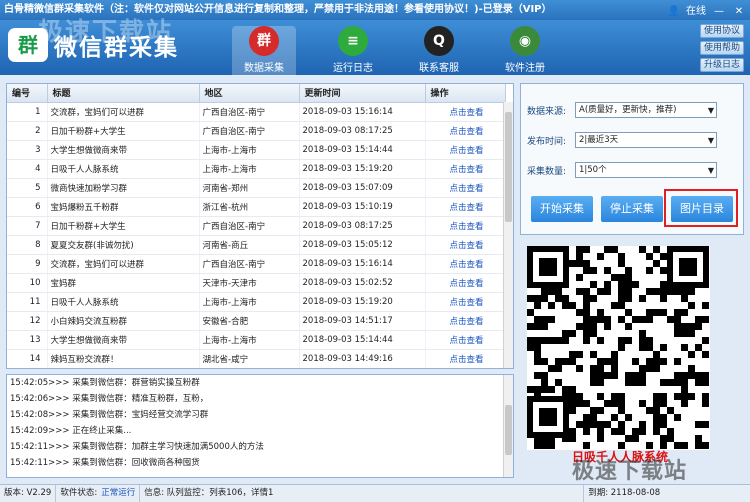  Describe the element at coordinates (465, 93) in the screenshot. I see `col-header-action: 操作` at that location.